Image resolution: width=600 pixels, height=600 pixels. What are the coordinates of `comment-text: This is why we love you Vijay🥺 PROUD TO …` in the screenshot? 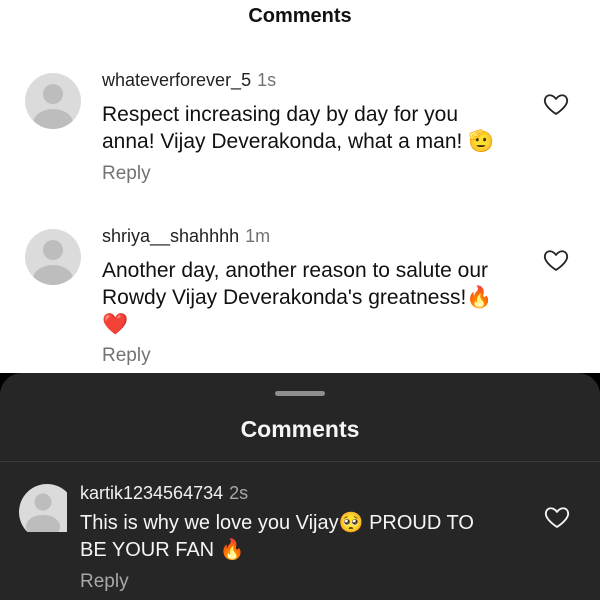 It's located at (277, 536).